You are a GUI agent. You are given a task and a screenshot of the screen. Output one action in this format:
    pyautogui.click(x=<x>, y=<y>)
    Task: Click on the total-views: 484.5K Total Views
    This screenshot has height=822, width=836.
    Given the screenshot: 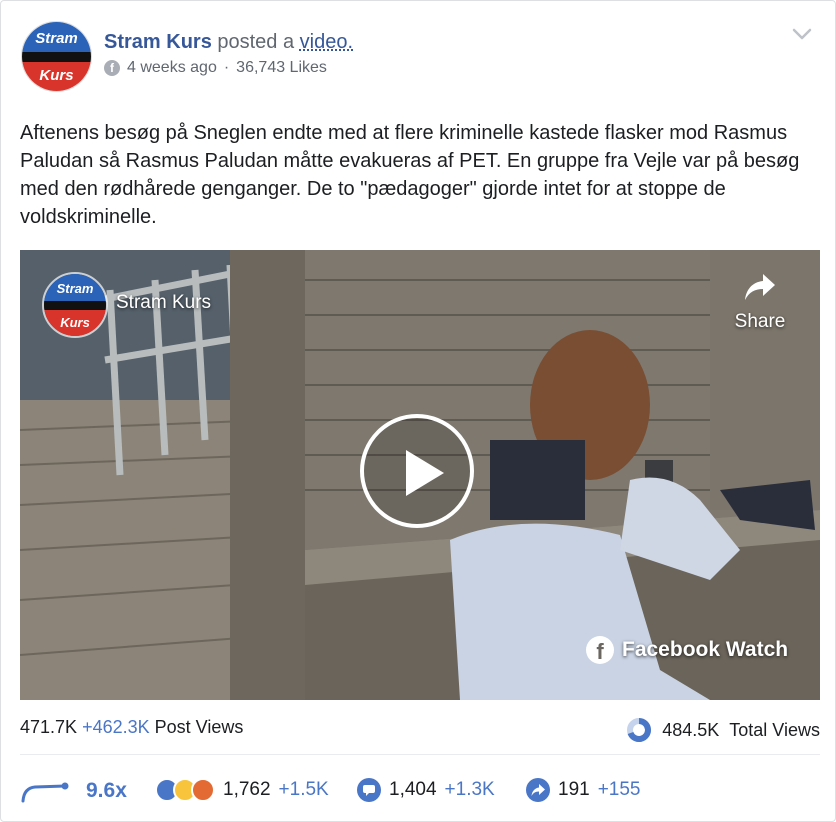 What is the action you would take?
    pyautogui.click(x=723, y=730)
    